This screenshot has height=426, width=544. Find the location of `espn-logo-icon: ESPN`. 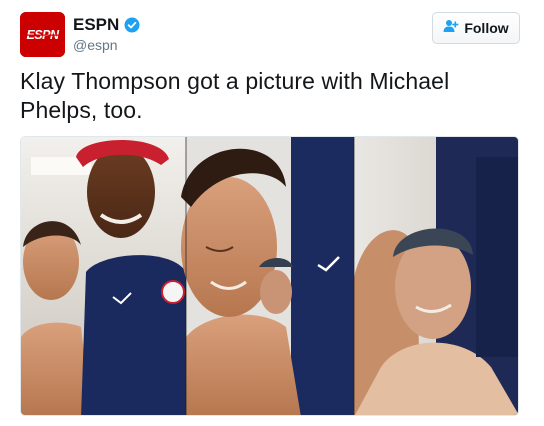

espn-logo-icon: ESPN is located at coordinates (42, 34).